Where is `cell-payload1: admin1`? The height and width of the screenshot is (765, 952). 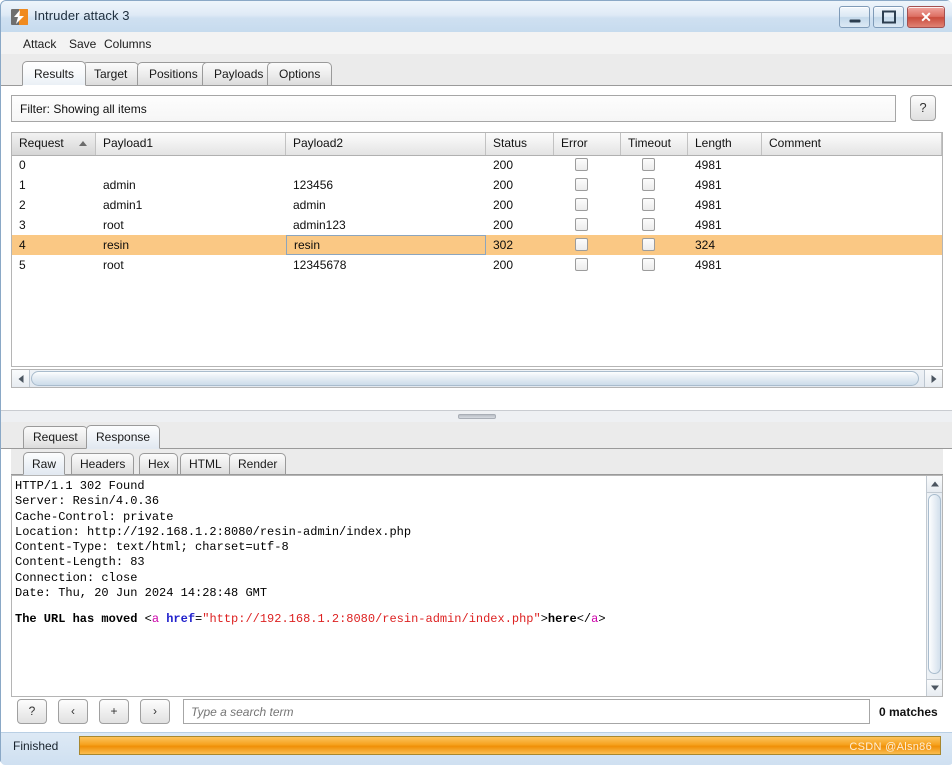 cell-payload1: admin1 is located at coordinates (123, 205).